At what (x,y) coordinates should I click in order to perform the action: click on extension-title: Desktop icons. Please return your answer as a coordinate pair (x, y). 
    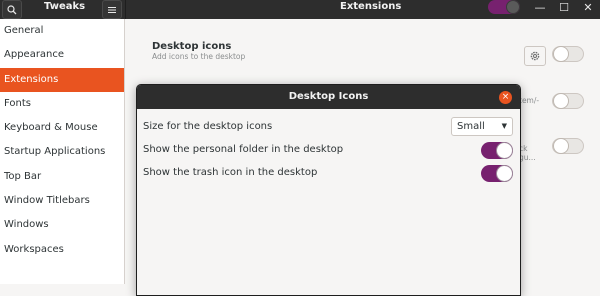
    Looking at the image, I should click on (192, 46).